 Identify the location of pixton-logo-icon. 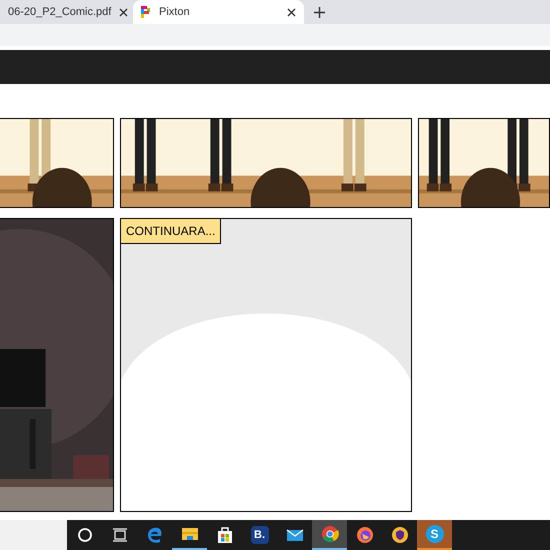
(146, 12).